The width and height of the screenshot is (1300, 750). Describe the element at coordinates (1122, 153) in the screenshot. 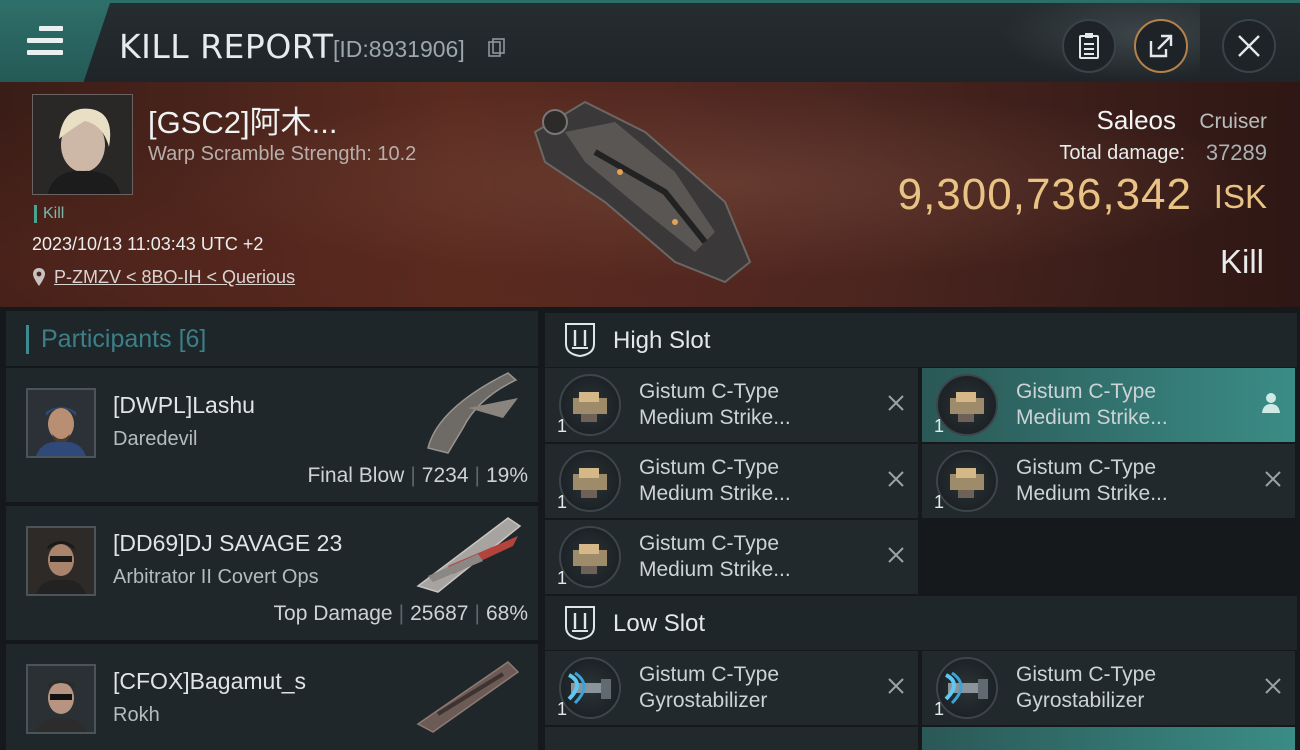

I see `total-damage-label: Total damage:` at that location.